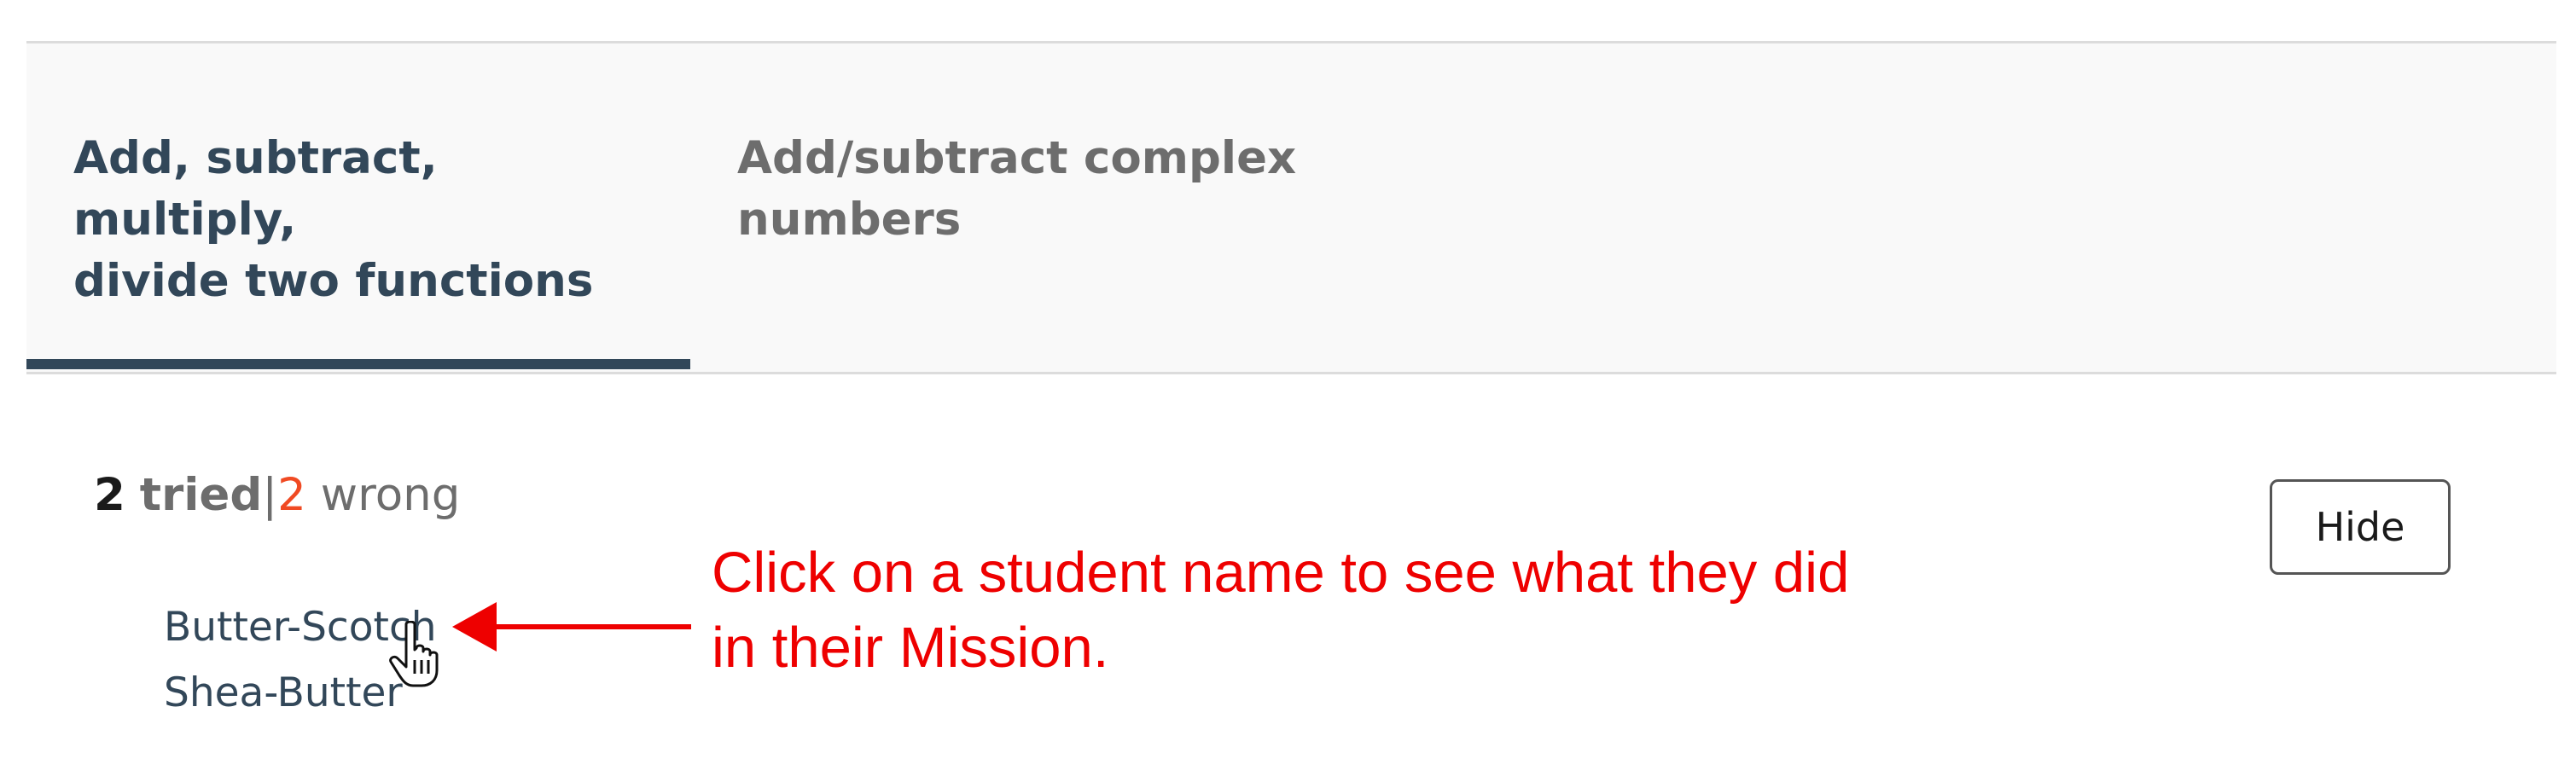  Describe the element at coordinates (2360, 527) in the screenshot. I see `hide-button: Hide` at that location.